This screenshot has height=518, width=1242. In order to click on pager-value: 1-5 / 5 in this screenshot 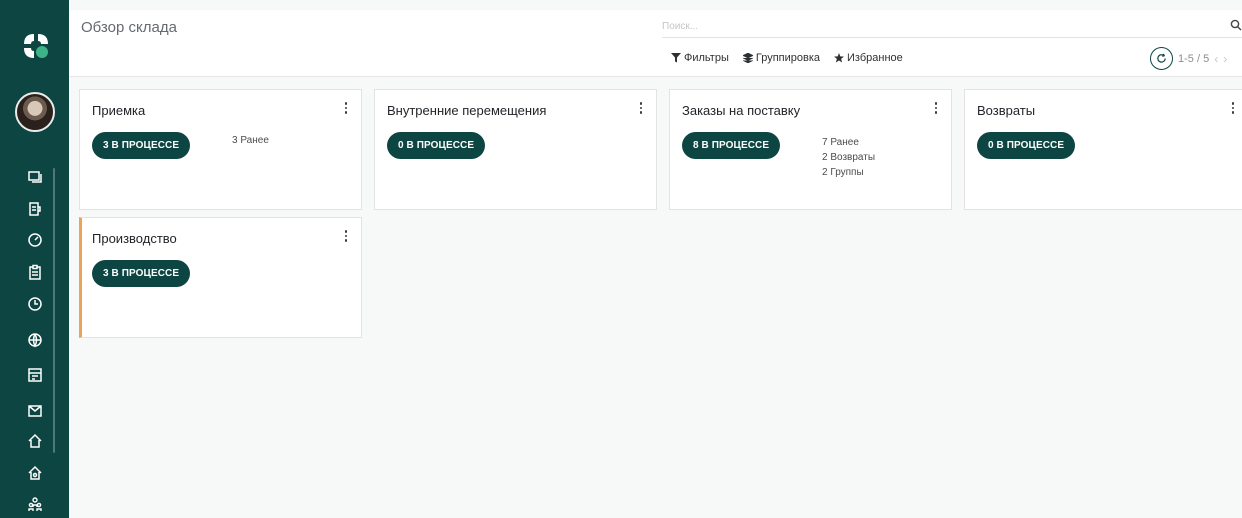, I will do `click(1193, 59)`.